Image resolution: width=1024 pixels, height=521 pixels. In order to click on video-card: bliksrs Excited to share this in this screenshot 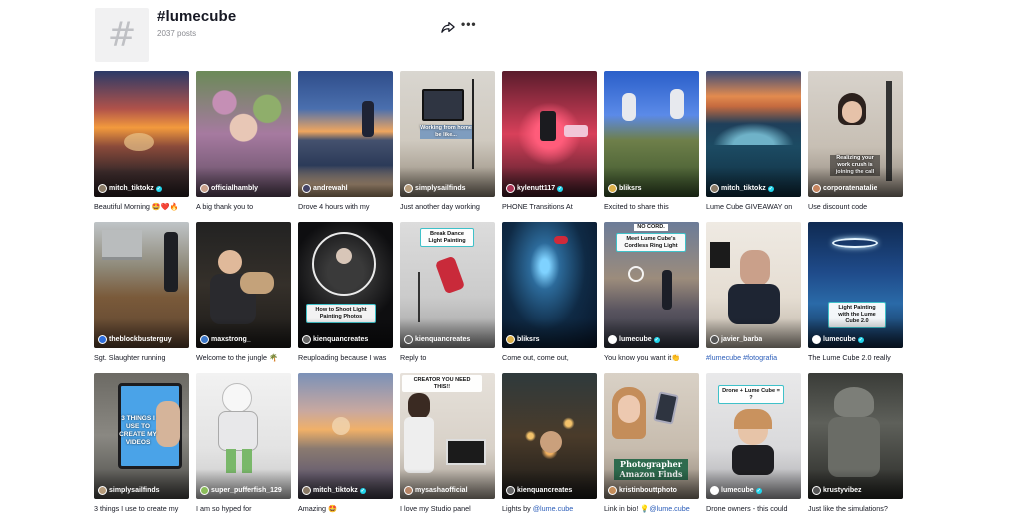, I will do `click(651, 143)`.